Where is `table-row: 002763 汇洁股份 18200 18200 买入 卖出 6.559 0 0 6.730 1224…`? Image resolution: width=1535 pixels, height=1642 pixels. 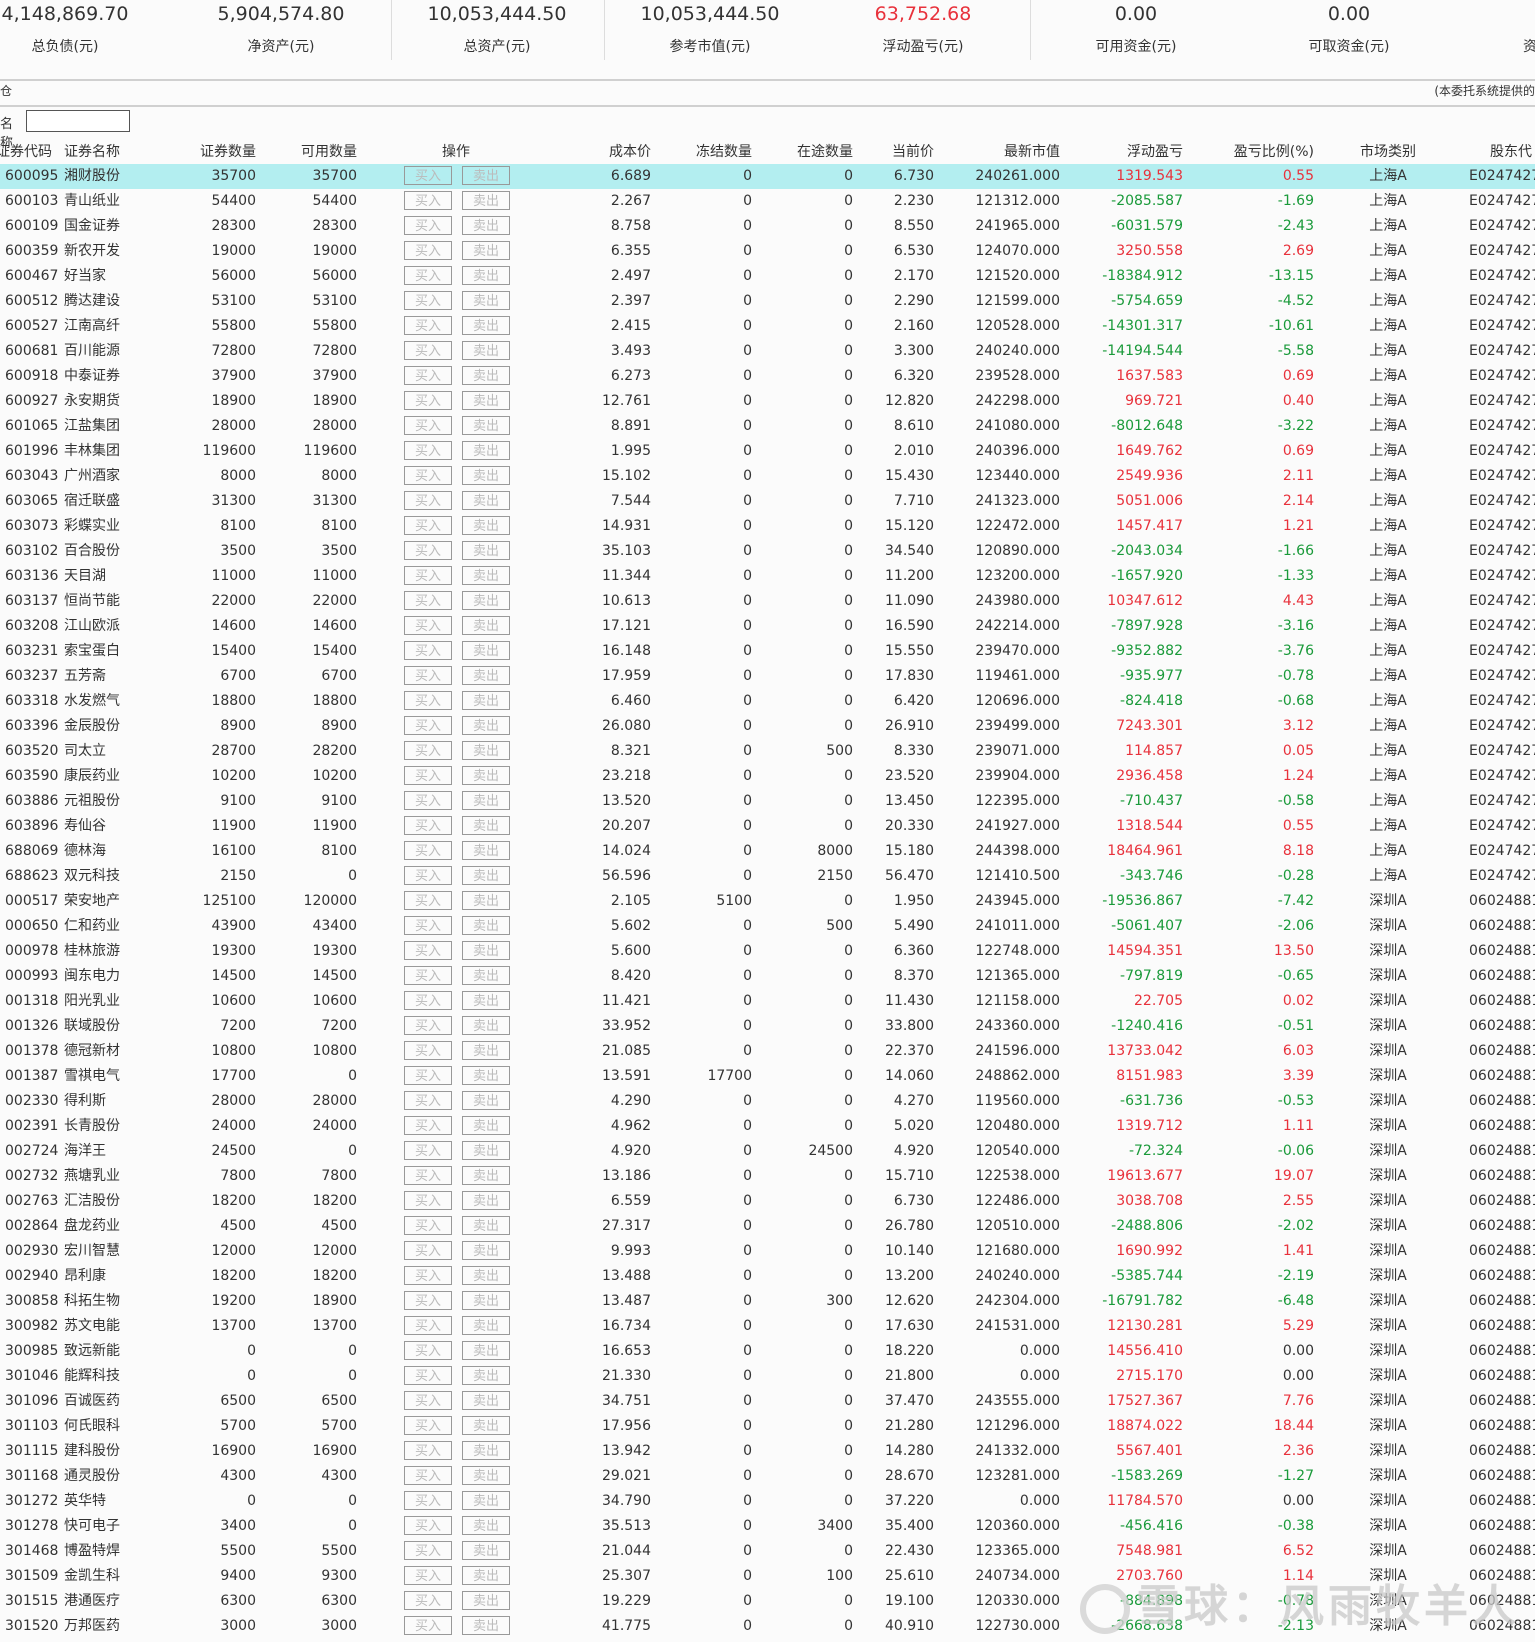 table-row: 002763 汇洁股份 18200 18200 买入 卖出 6.559 0 0 6.730 1224… is located at coordinates (767, 1201).